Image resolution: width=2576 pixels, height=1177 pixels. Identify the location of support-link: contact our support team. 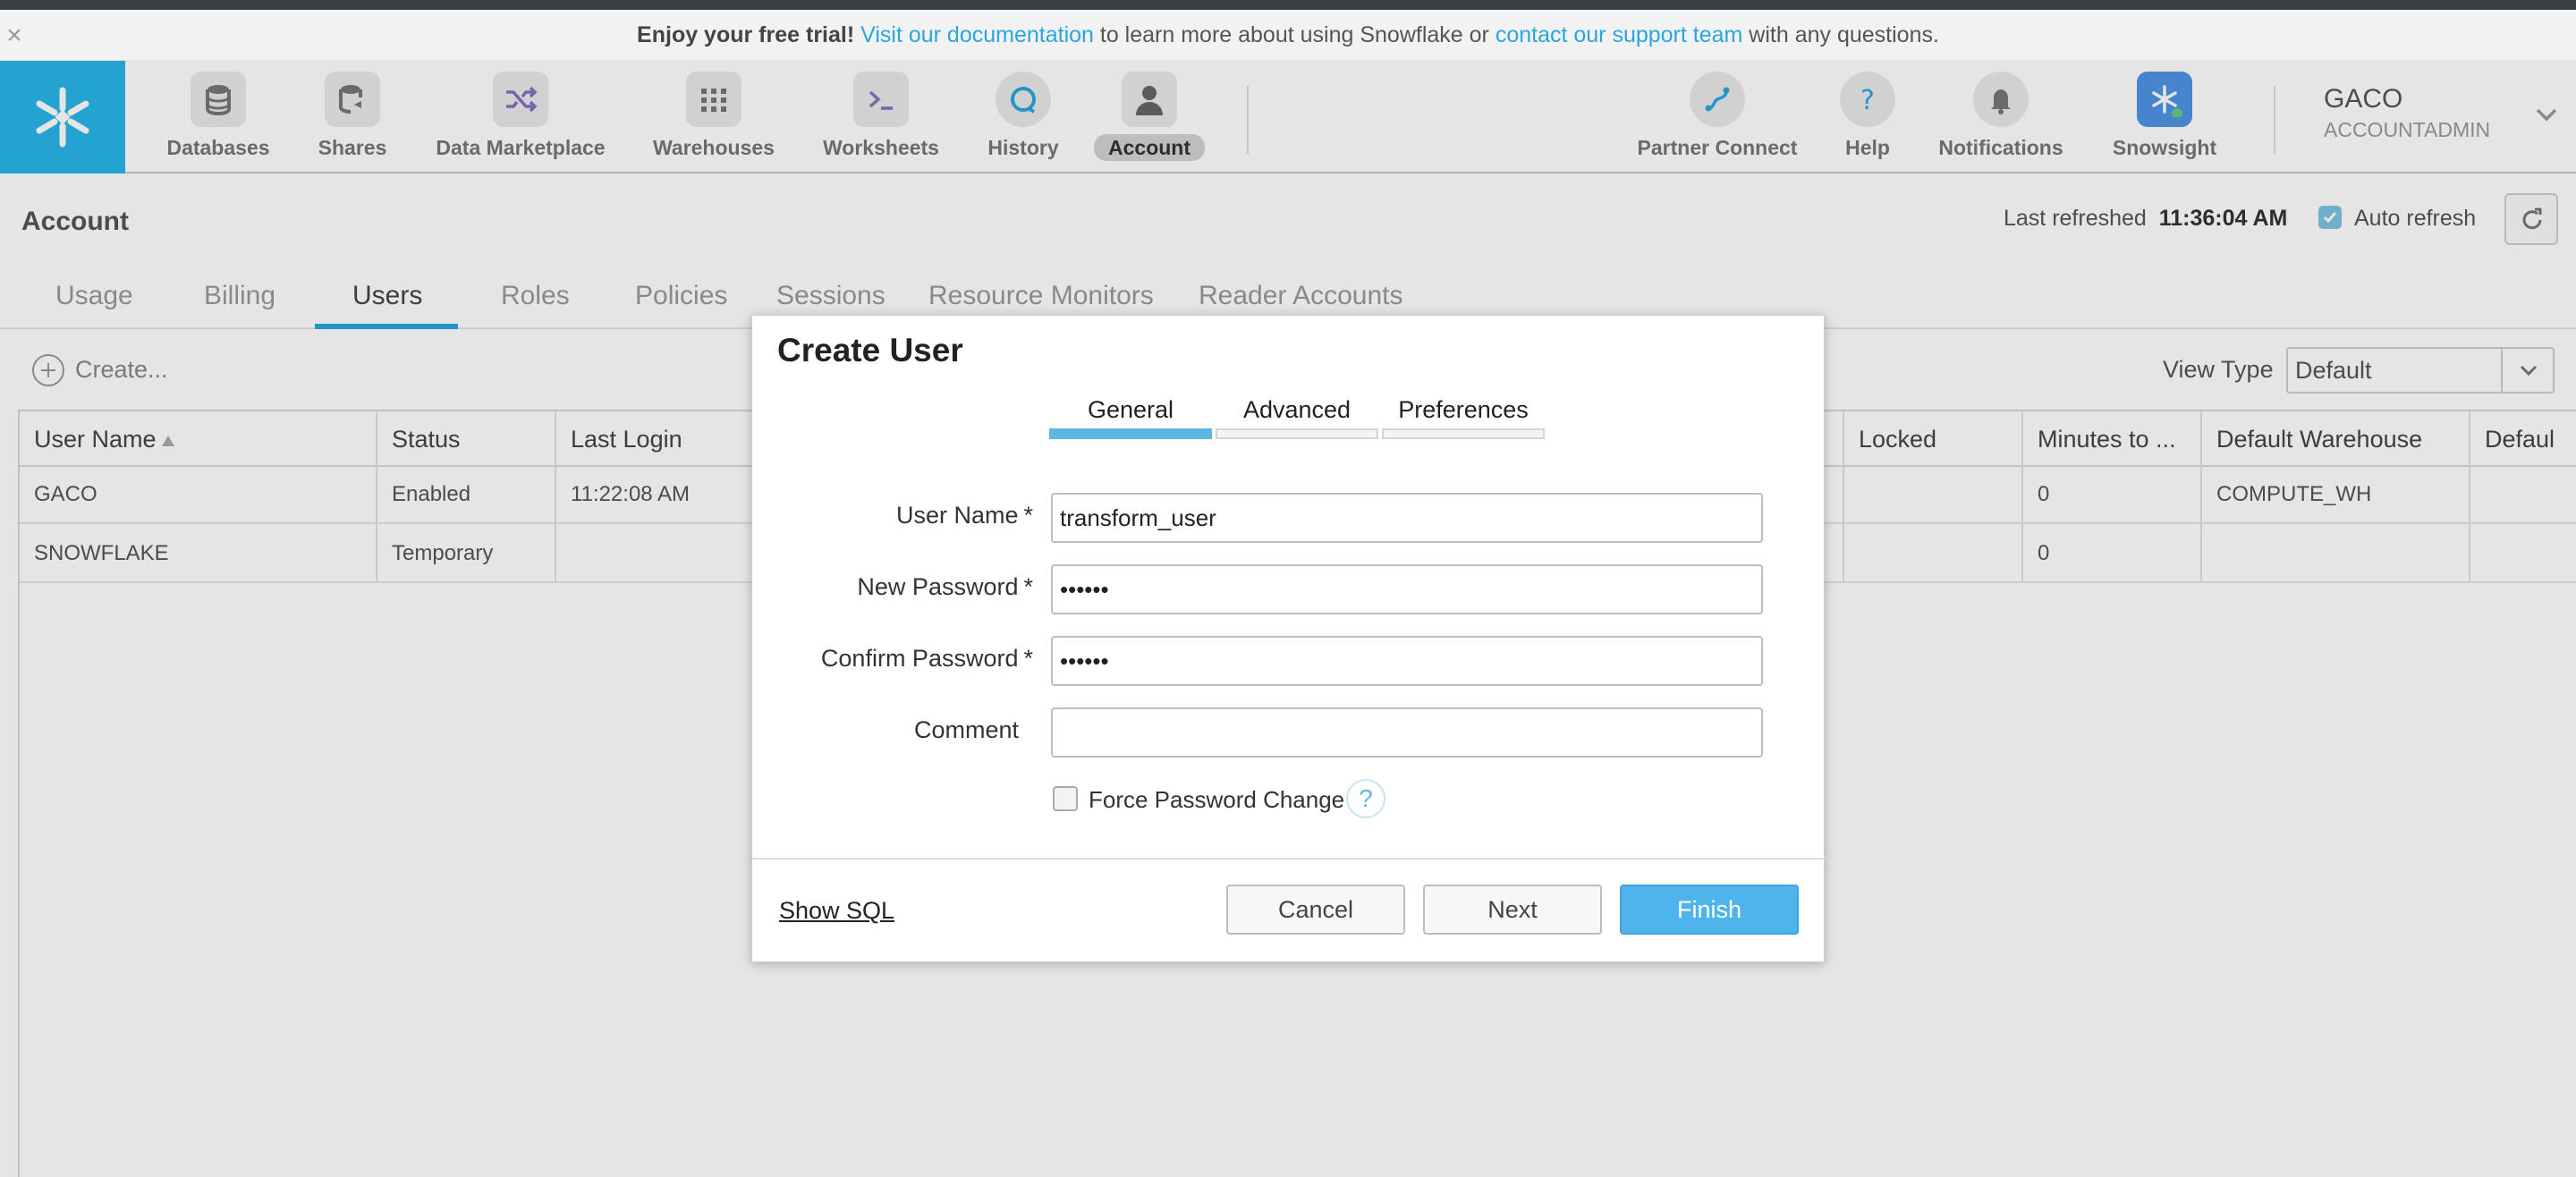
(1619, 34).